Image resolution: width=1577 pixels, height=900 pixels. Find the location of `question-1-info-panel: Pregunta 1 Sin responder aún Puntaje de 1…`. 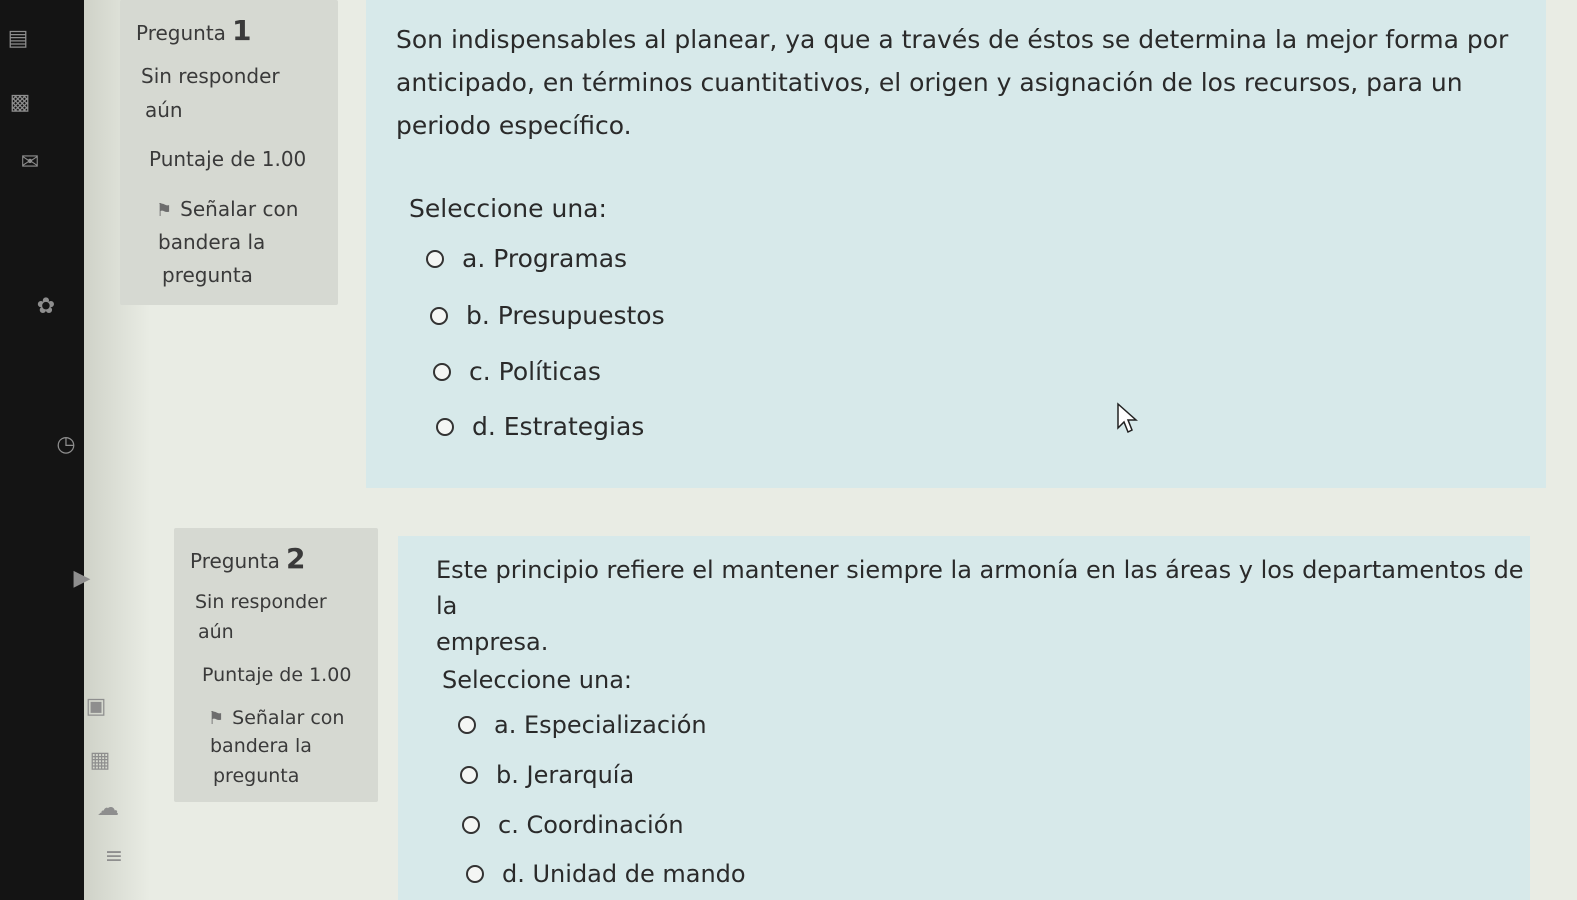

question-1-info-panel: Pregunta 1 Sin responder aún Puntaje de 1… is located at coordinates (229, 152).